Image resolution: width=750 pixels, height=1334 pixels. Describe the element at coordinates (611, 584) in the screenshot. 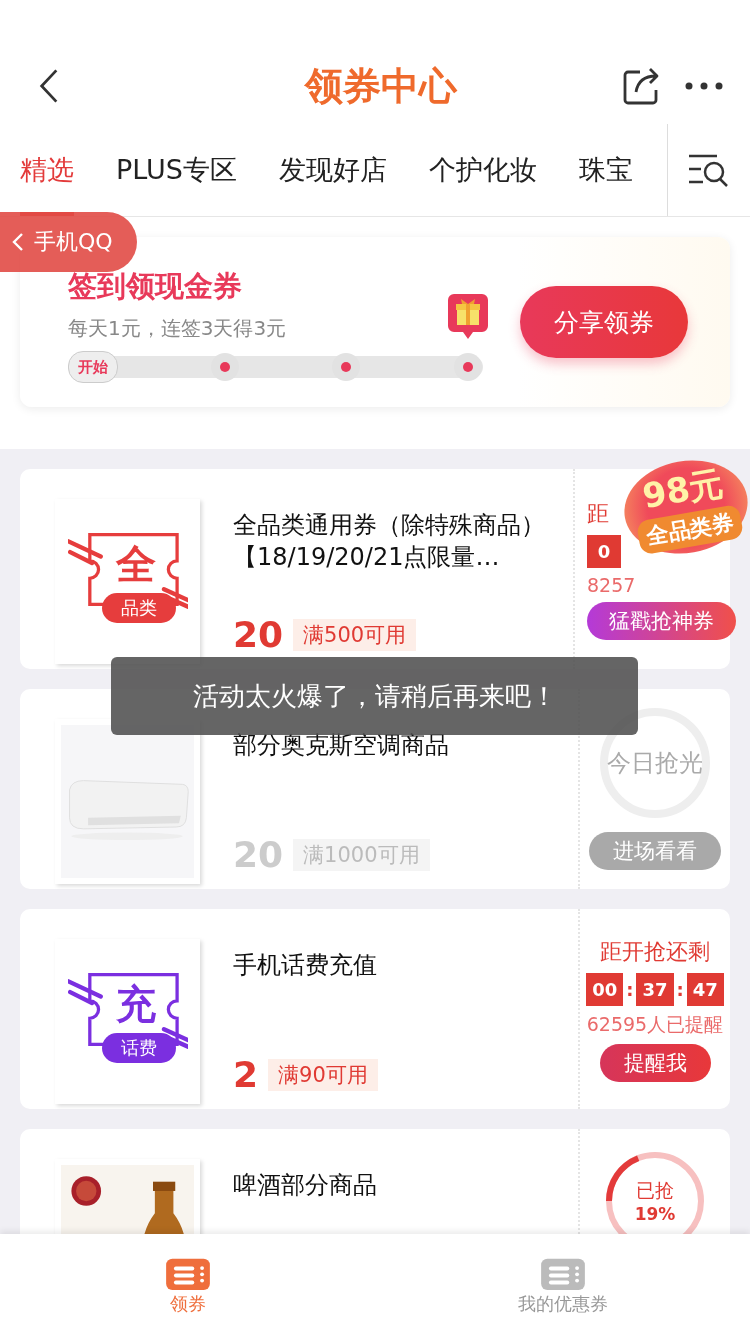

I see `reminder-count: 8257` at that location.